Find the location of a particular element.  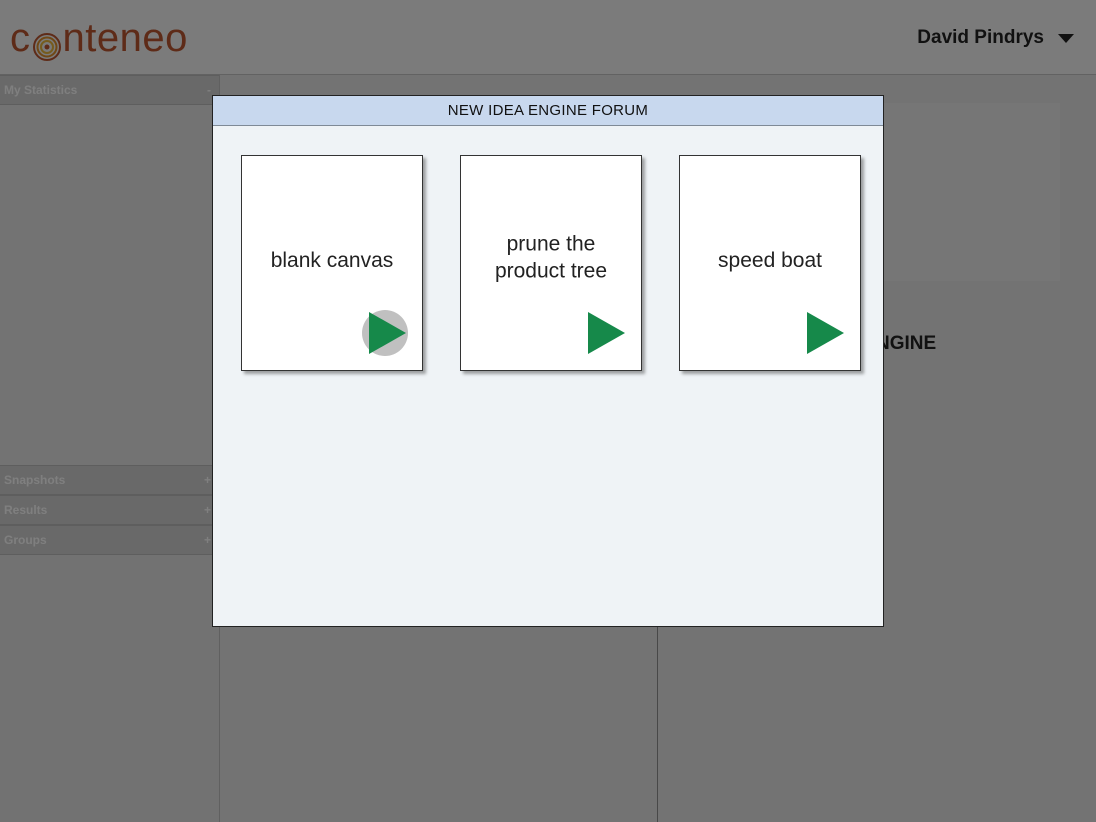

card-label: blank canvas is located at coordinates (332, 260).